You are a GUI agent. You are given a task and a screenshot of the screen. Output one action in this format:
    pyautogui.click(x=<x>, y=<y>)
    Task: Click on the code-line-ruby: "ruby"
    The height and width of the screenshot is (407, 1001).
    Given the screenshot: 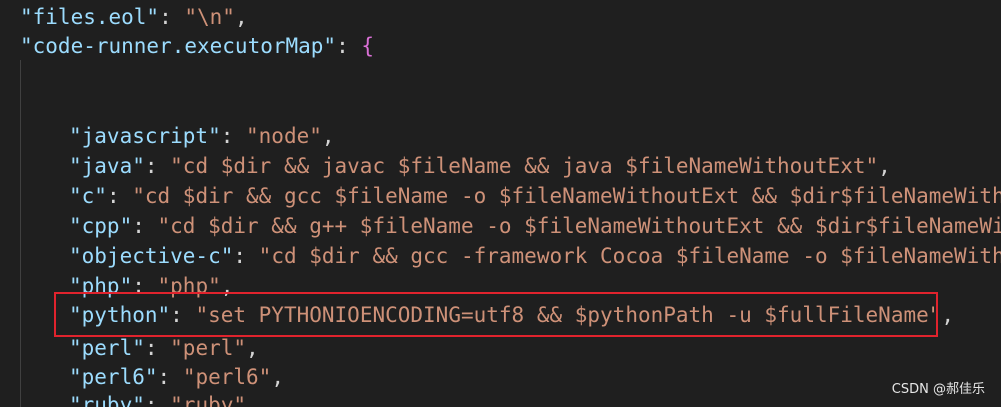 What is the action you would take?
    pyautogui.click(x=157, y=398)
    